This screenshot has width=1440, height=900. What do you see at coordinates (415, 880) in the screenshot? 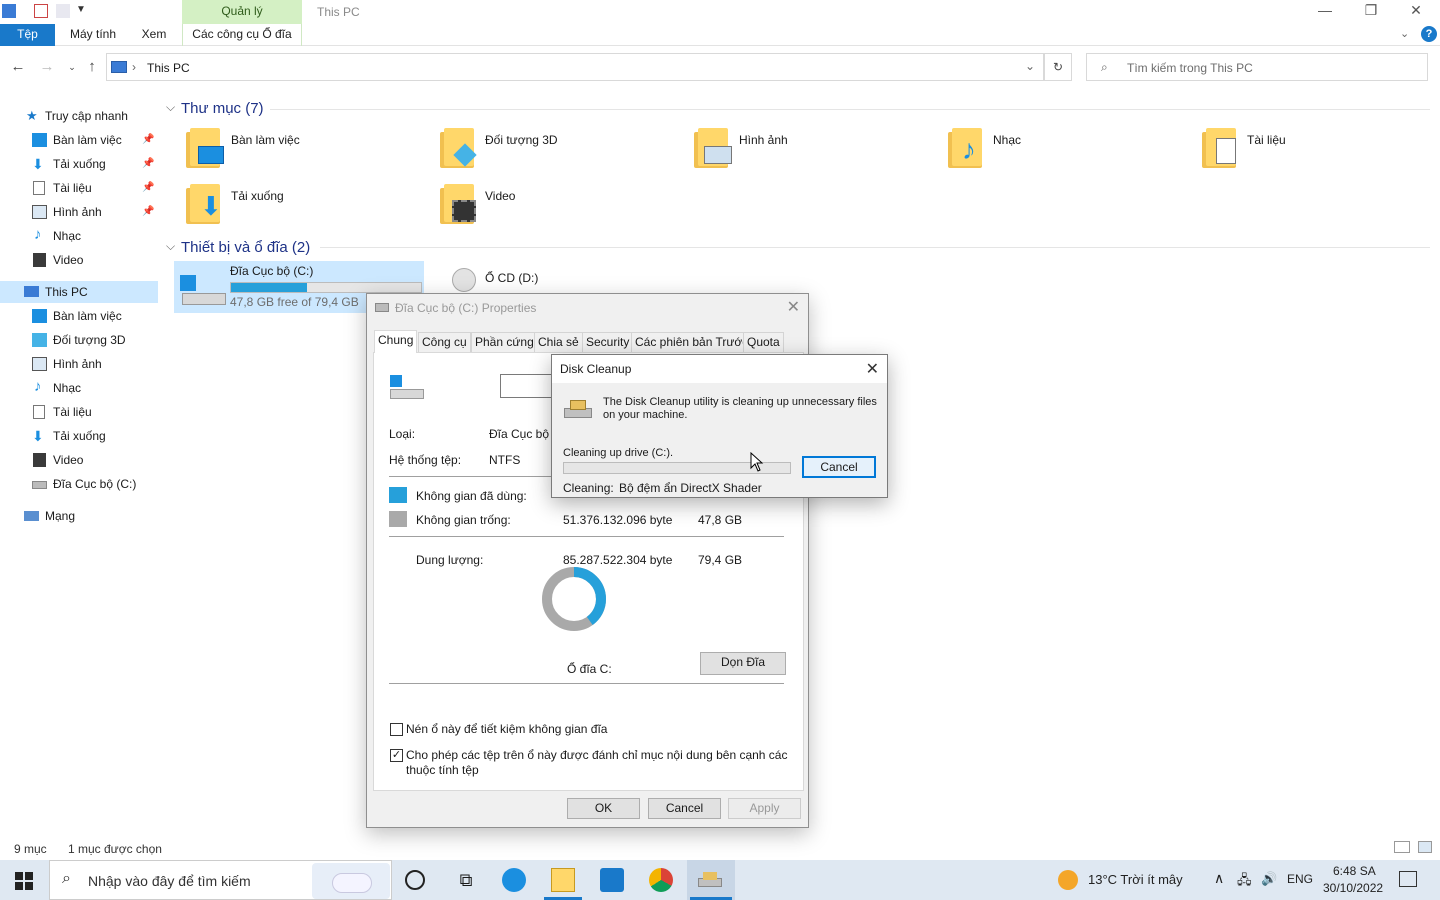
I see `cortana-icon` at bounding box center [415, 880].